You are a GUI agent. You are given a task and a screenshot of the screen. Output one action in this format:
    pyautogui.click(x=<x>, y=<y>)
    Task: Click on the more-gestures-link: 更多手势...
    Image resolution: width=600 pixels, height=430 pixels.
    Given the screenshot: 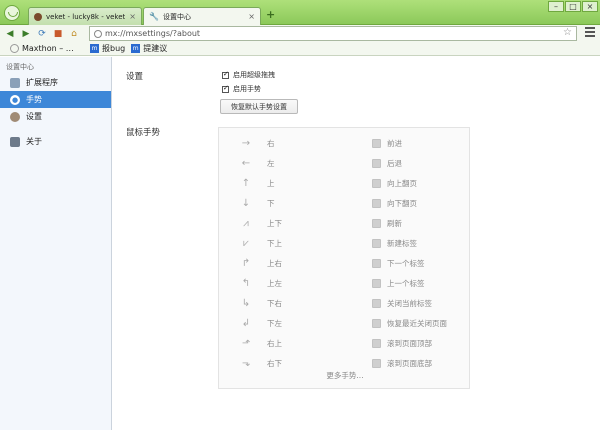 What is the action you would take?
    pyautogui.click(x=345, y=375)
    